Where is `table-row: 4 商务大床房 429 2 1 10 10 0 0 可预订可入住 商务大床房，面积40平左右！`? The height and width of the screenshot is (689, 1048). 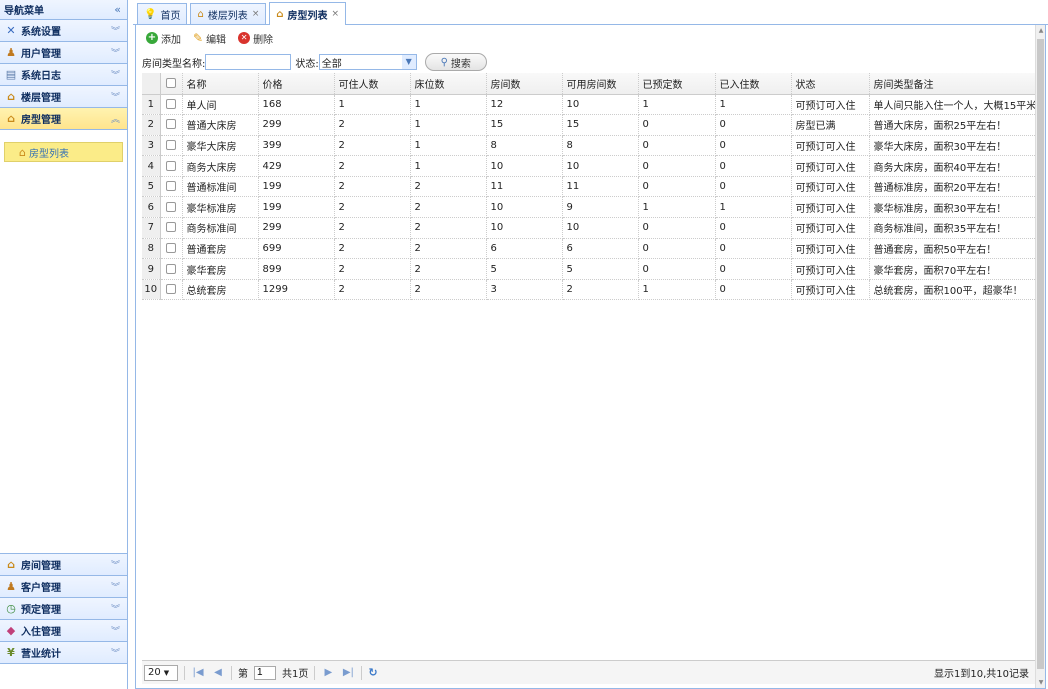
table-row: 4 商务大床房 429 2 1 10 10 0 0 可预订可入住 商务大床房，面积40平左右！ is located at coordinates (590, 166).